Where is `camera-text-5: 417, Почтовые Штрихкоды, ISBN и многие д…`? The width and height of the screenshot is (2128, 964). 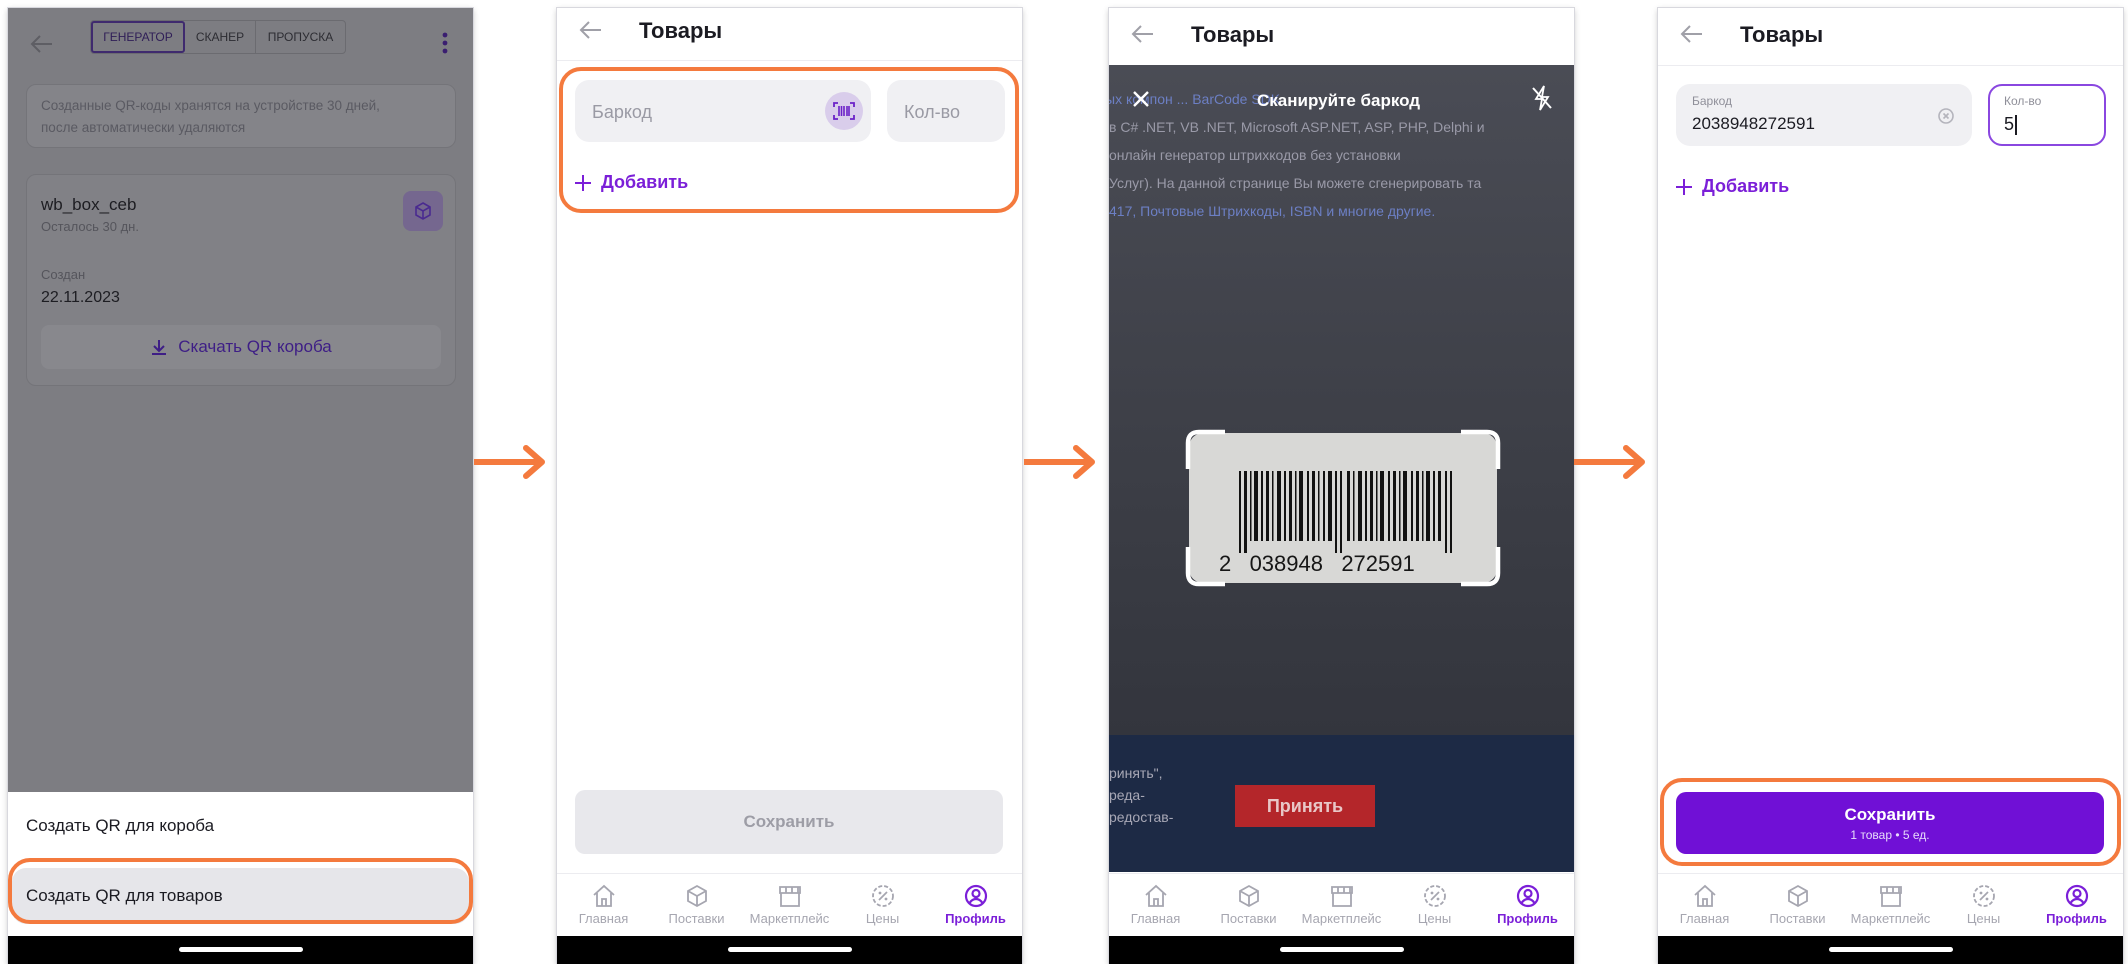
camera-text-5: 417, Почтовые Штрихкоды, ISBN и многие д… is located at coordinates (1272, 211).